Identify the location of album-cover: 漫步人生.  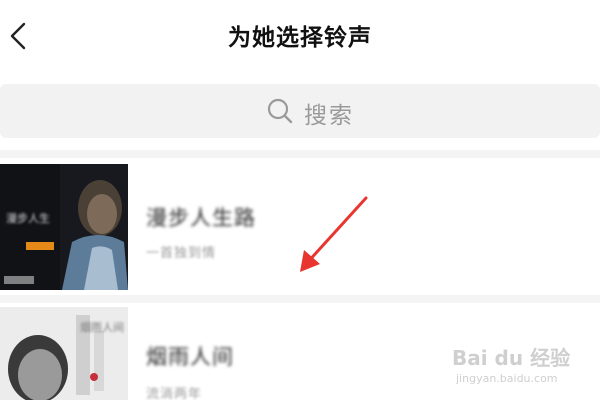
(64, 227).